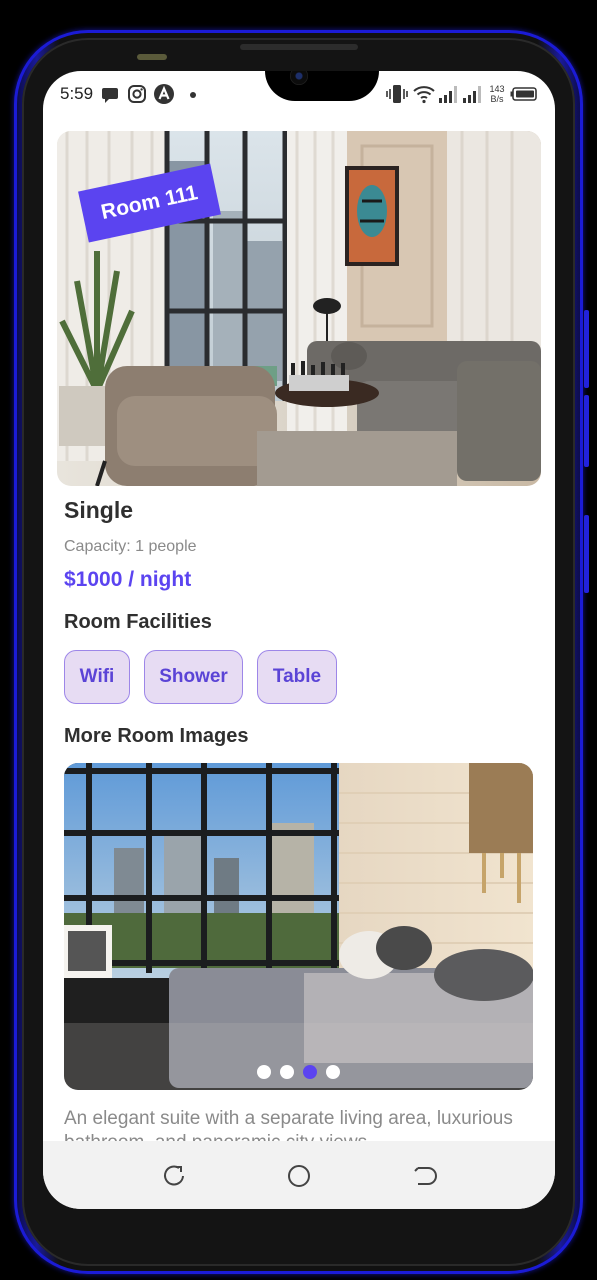 The image size is (597, 1280). I want to click on net-speed-value: 143, so click(497, 89).